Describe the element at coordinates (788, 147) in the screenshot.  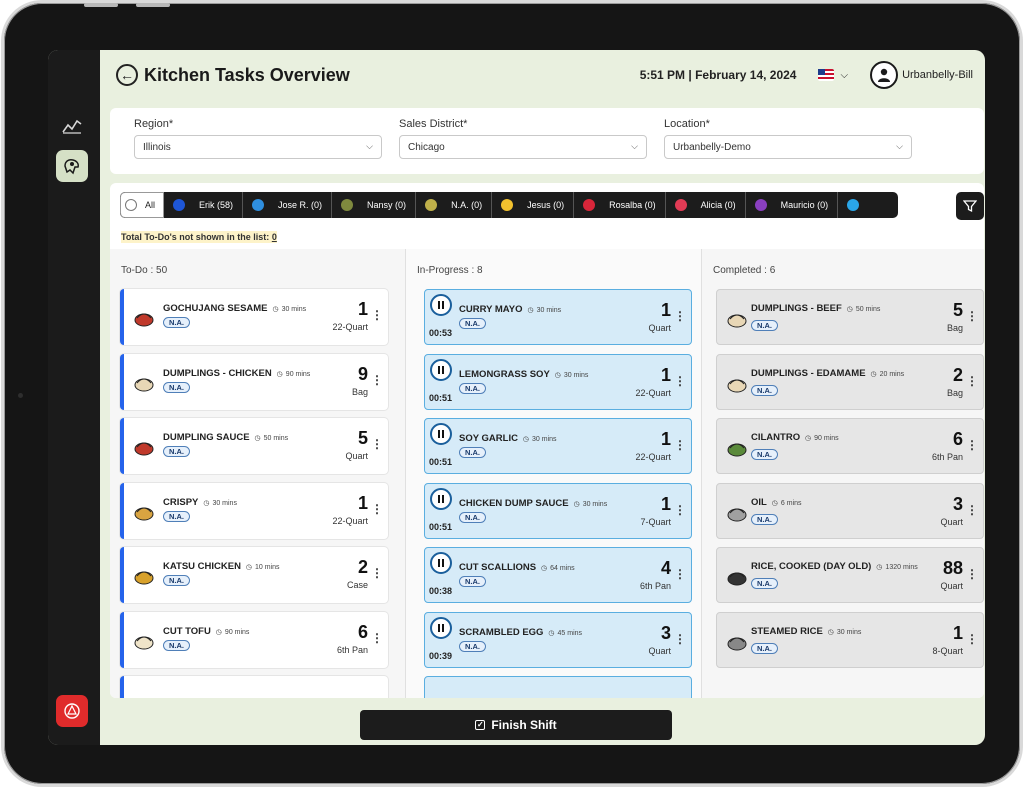
I see `location-select: Urbanbelly-Demo ⌵` at that location.